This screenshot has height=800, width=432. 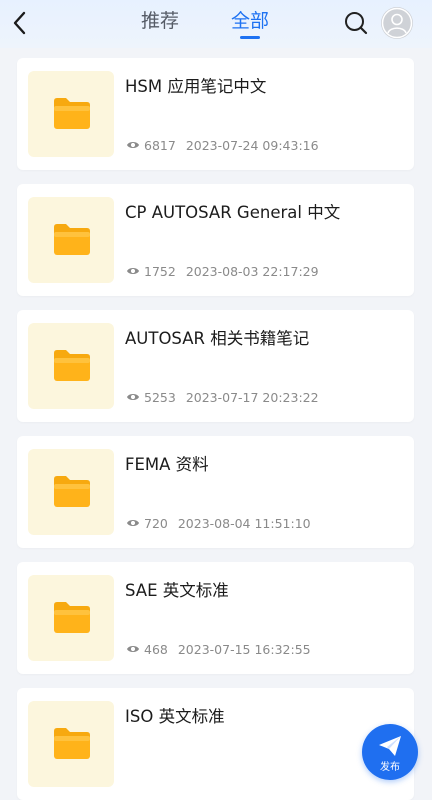 I want to click on item-title: FEMA 资料, so click(x=167, y=464).